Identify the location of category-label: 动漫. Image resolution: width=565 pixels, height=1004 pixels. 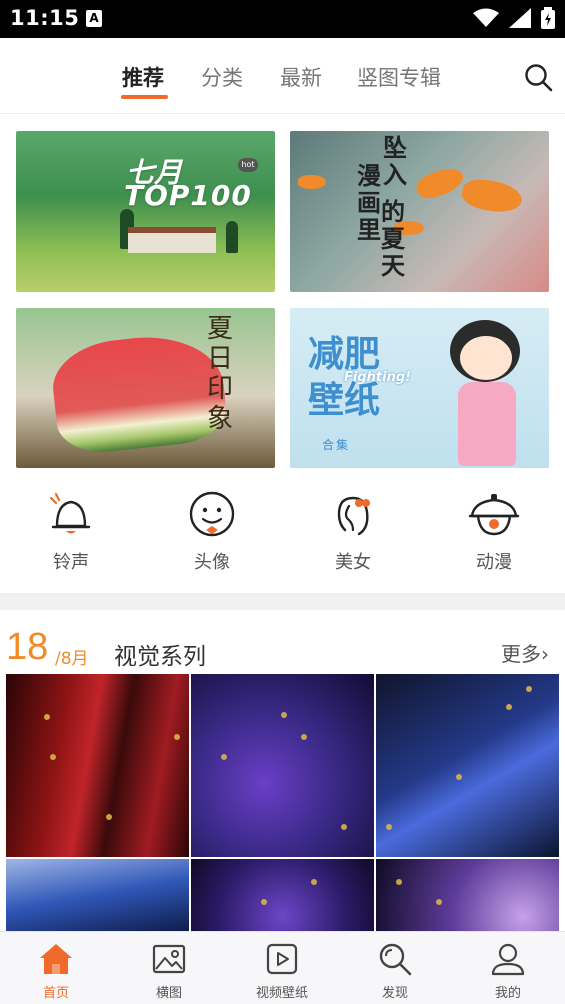
(494, 562).